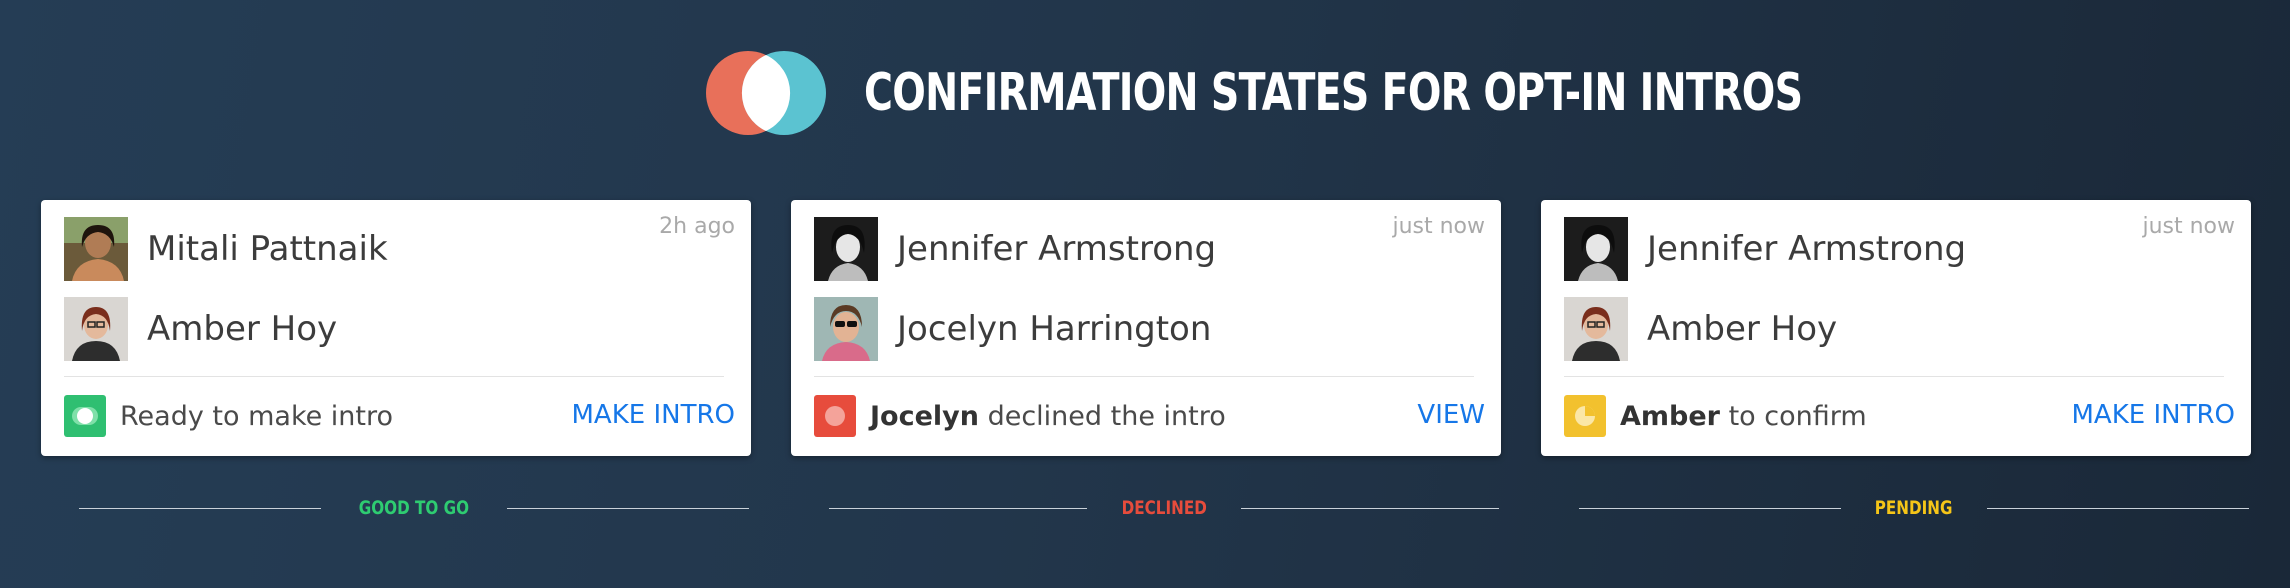 This screenshot has width=2290, height=588. Describe the element at coordinates (1054, 329) in the screenshot. I see `person-name: Jocelyn Harrington` at that location.